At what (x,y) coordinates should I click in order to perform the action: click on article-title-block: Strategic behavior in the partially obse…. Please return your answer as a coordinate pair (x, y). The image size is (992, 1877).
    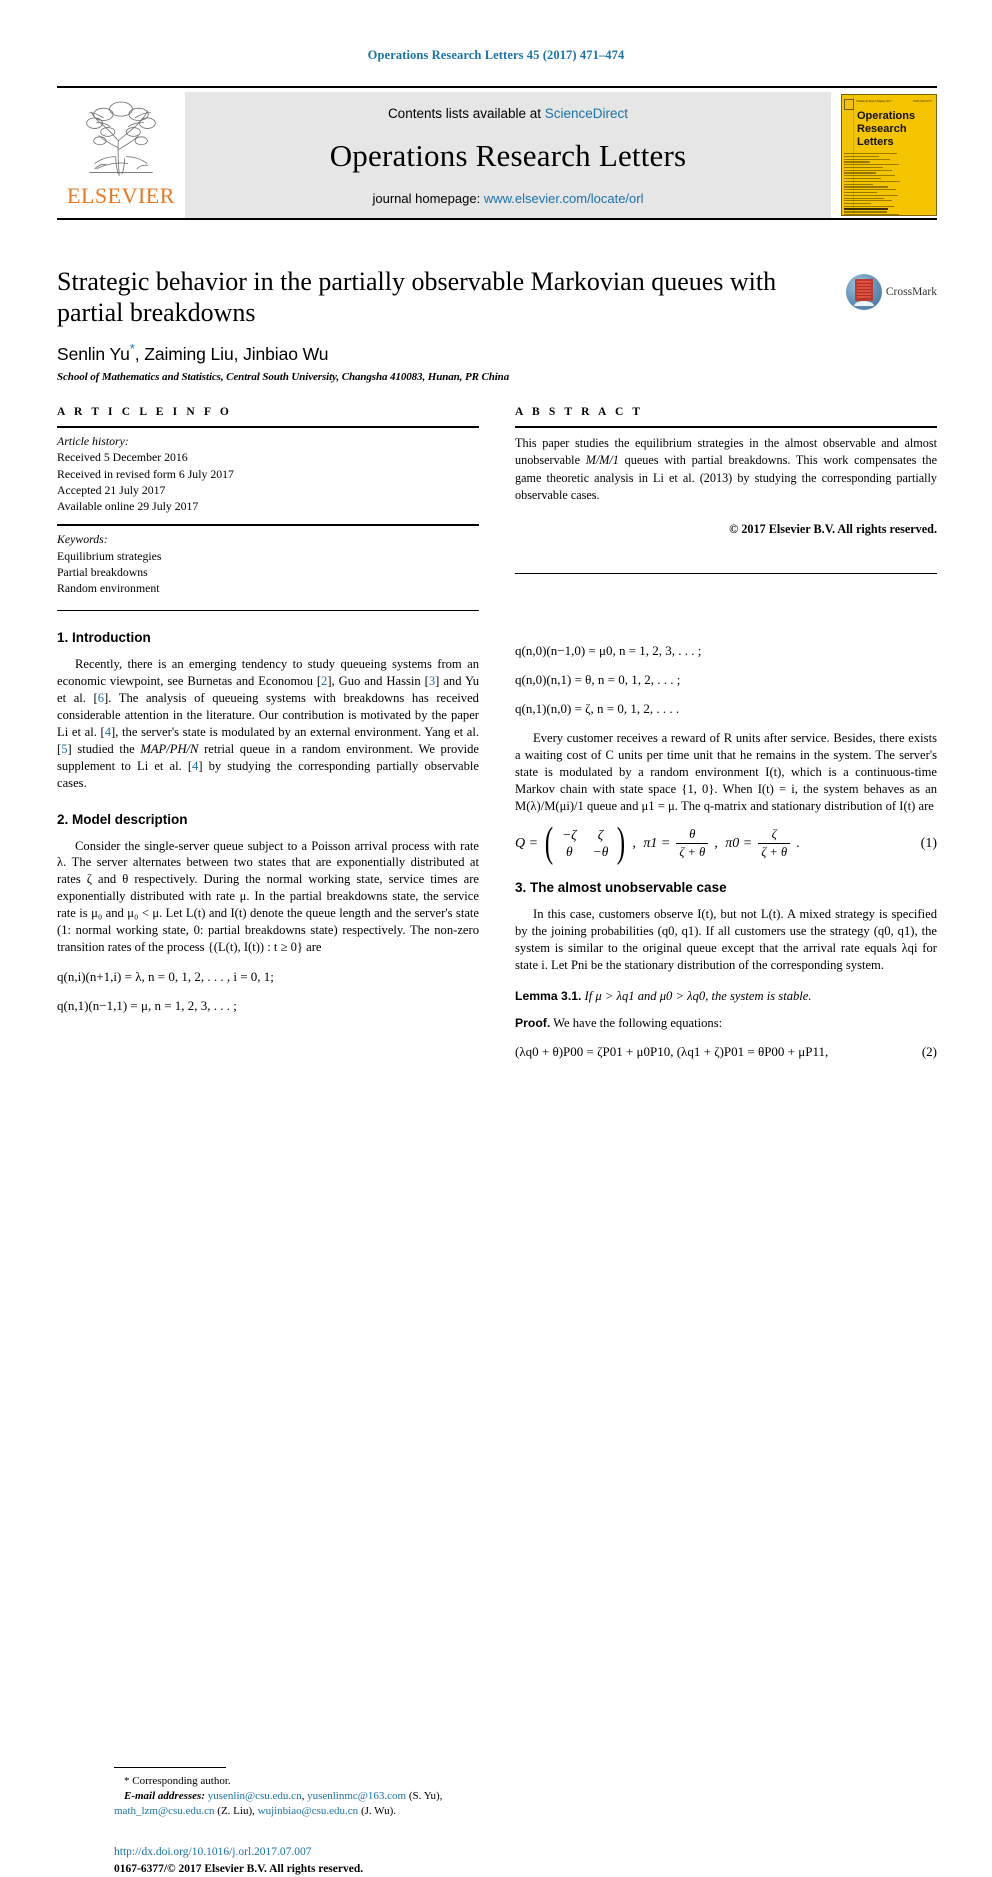
    Looking at the image, I should click on (497, 324).